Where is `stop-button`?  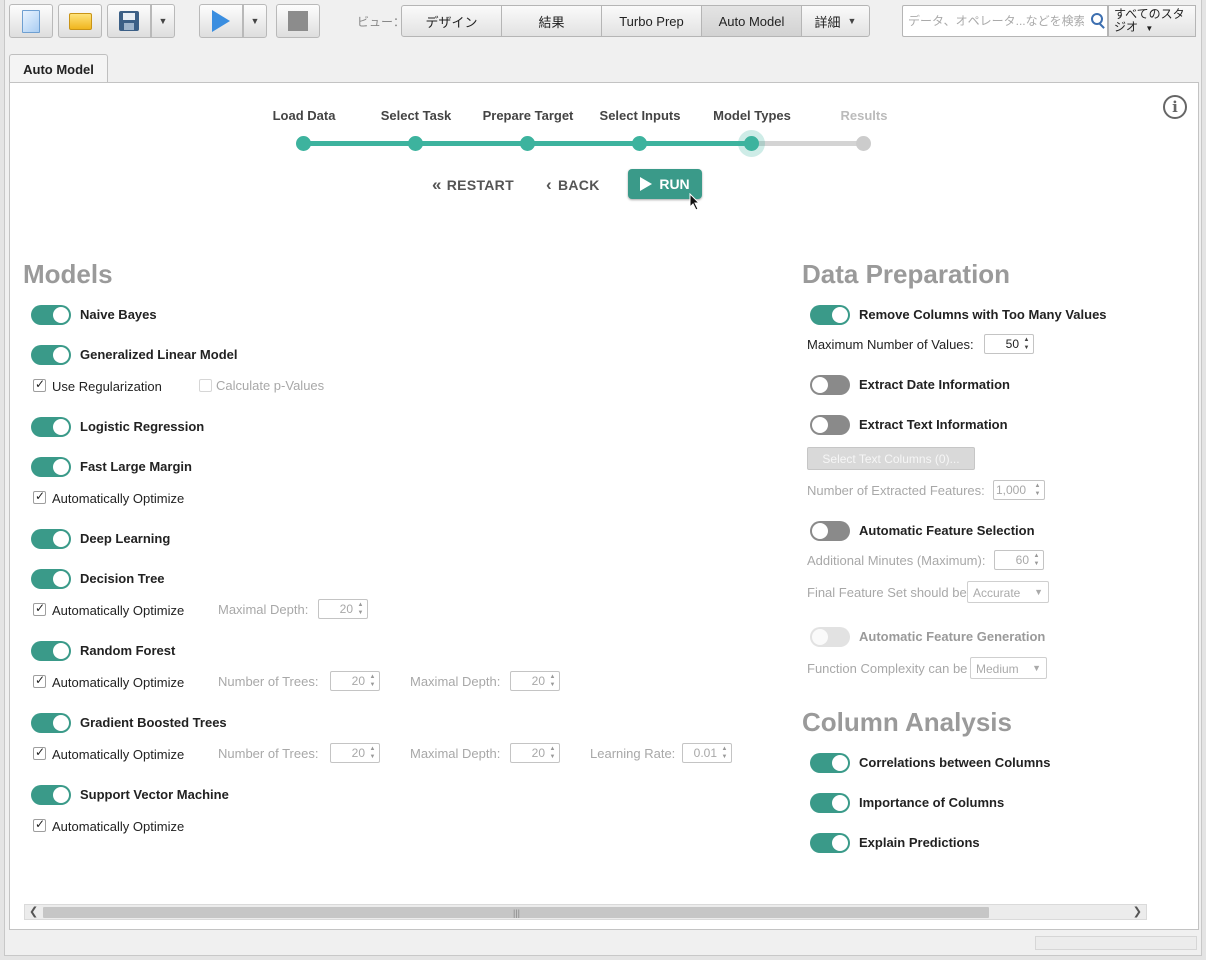 stop-button is located at coordinates (298, 21).